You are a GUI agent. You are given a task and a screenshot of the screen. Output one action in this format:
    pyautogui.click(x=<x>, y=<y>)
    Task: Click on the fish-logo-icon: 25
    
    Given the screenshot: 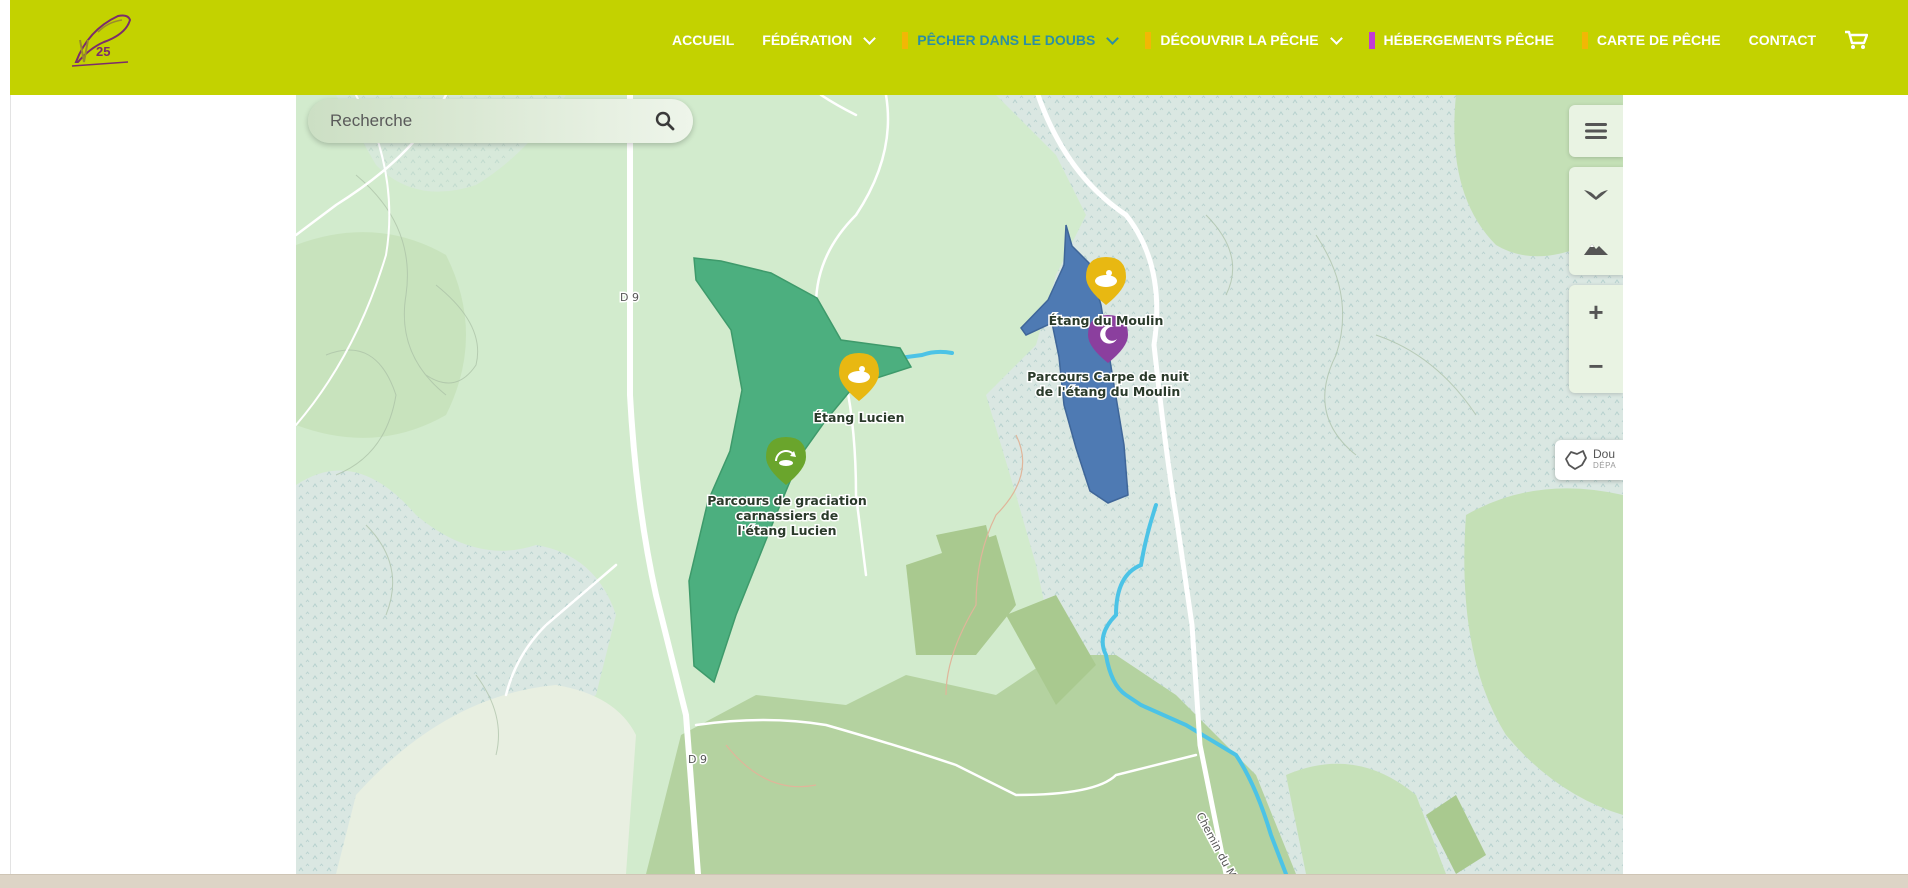 What is the action you would take?
    pyautogui.click(x=101, y=40)
    